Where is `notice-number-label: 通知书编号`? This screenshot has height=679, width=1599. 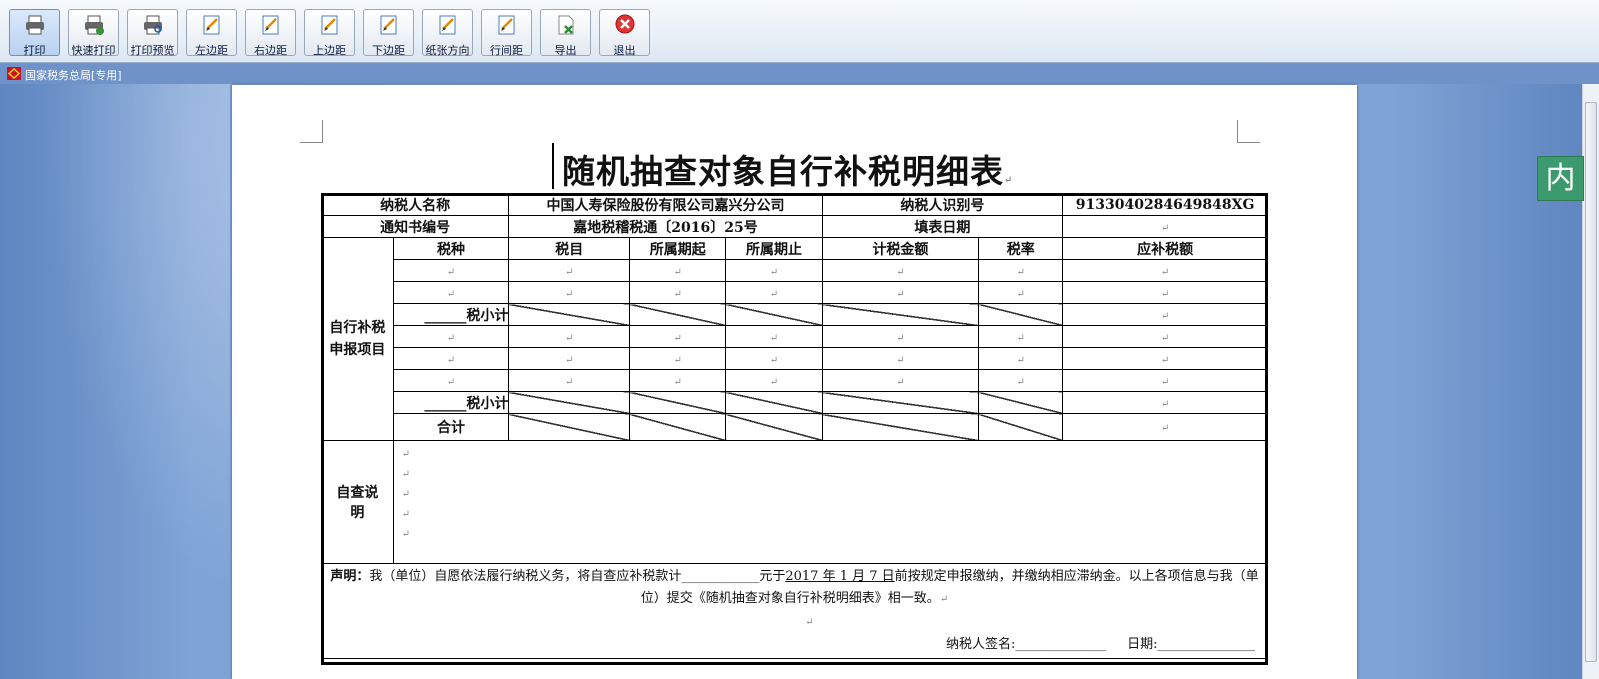 notice-number-label: 通知书编号 is located at coordinates (415, 226).